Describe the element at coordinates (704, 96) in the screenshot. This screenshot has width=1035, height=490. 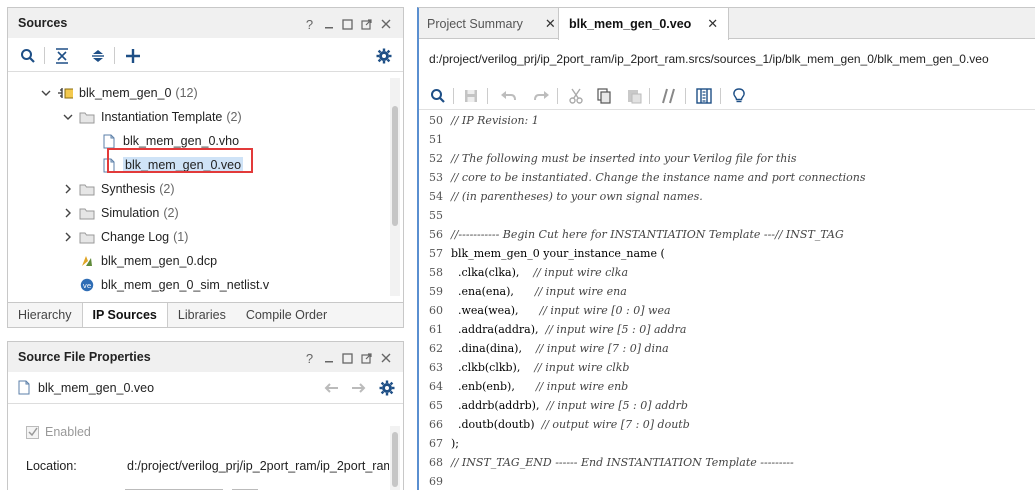
I see `columns-icon` at that location.